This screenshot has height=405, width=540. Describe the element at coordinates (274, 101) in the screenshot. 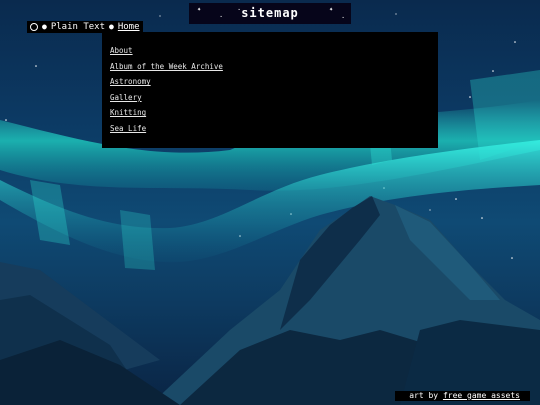

I see `list-item: Gallery` at that location.